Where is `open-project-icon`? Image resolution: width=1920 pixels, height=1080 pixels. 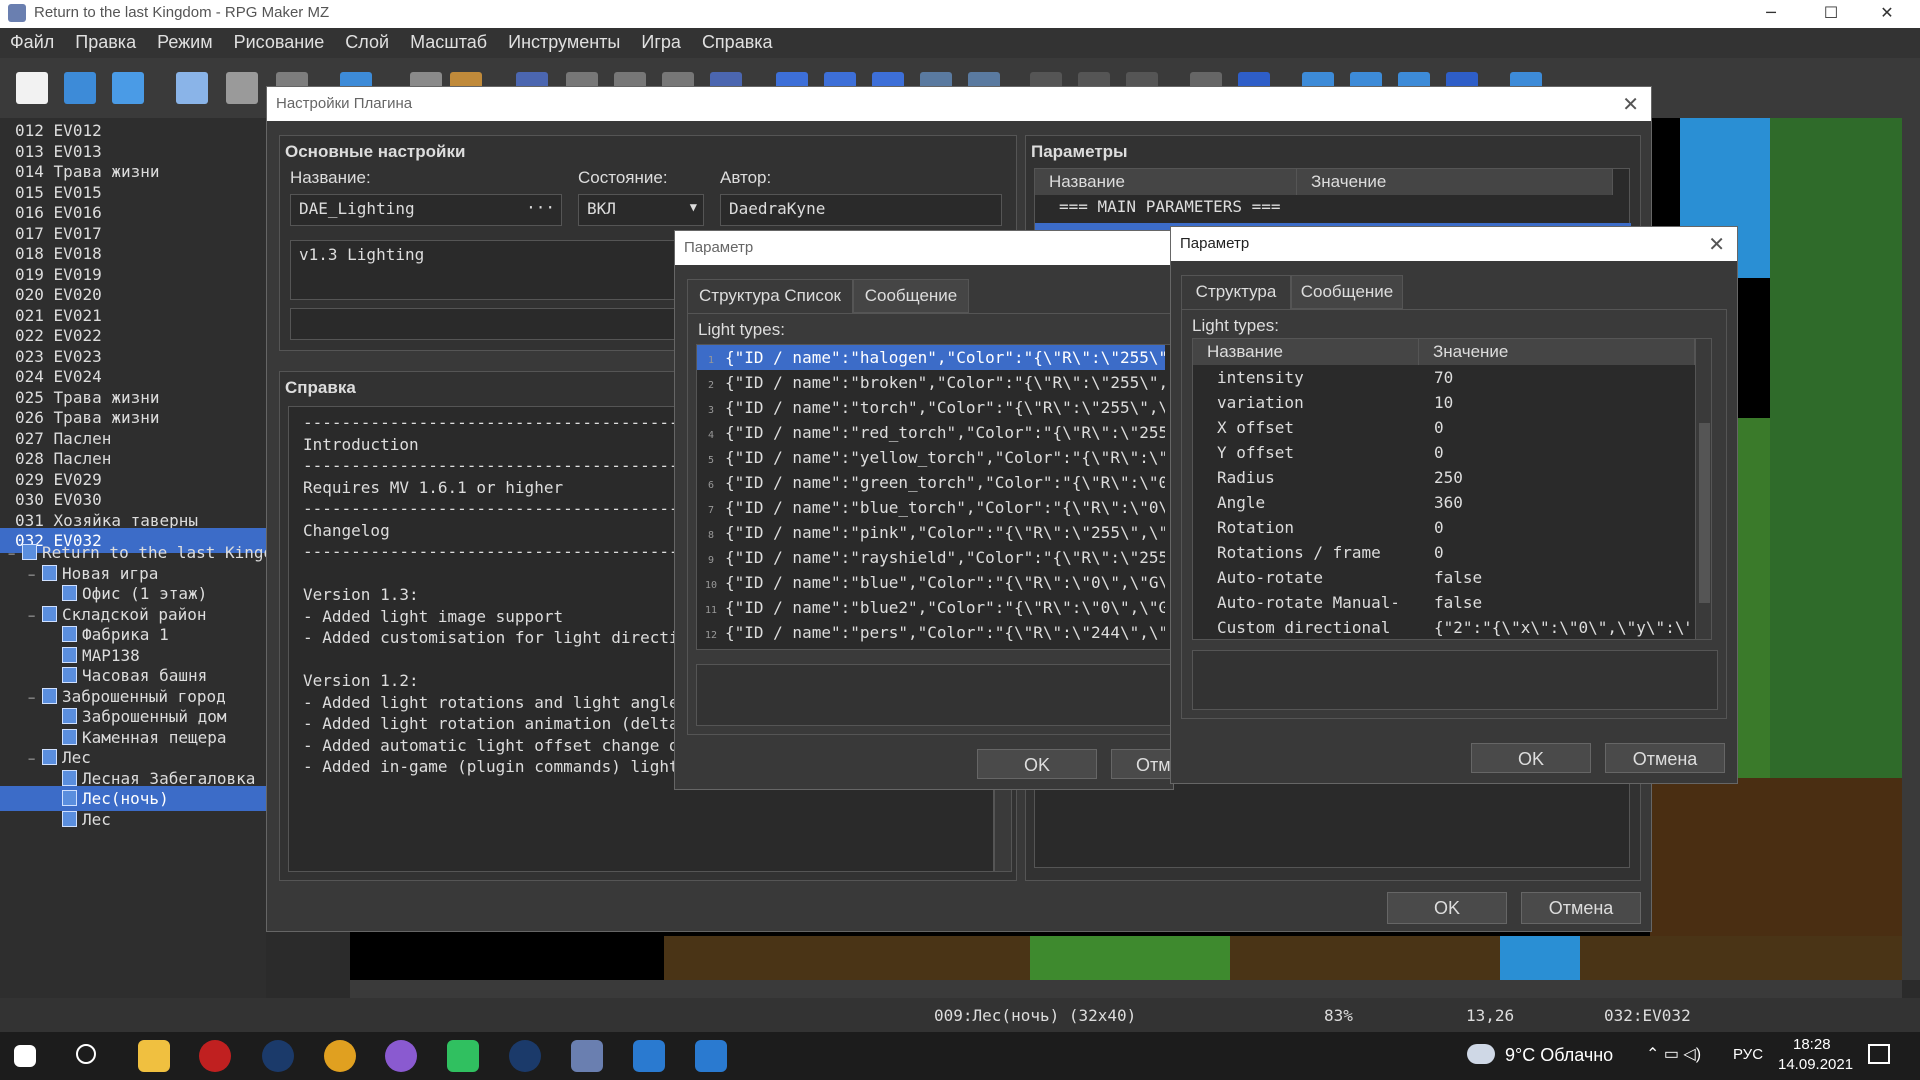
open-project-icon is located at coordinates (80, 88).